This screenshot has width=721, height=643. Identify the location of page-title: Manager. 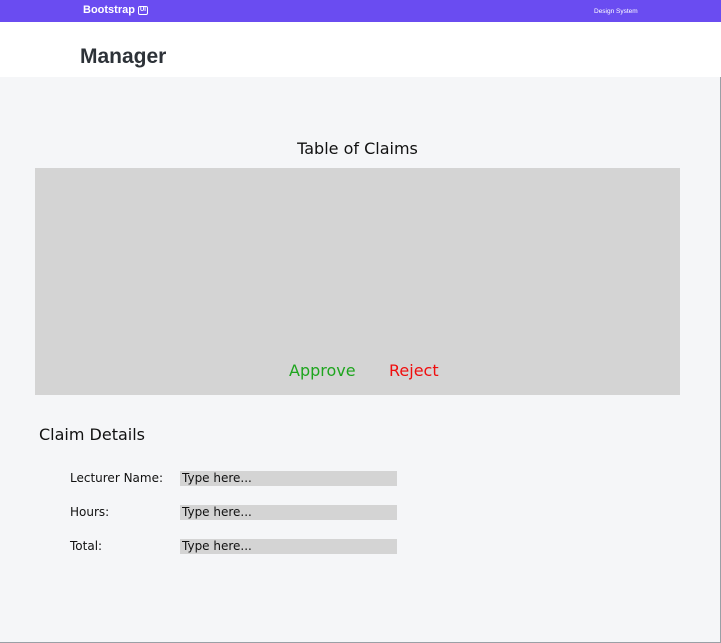
(123, 56).